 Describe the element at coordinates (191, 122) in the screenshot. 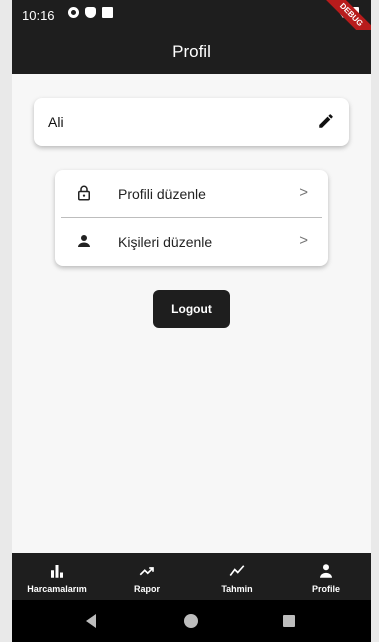

I see `profile-name-card: Ali` at that location.